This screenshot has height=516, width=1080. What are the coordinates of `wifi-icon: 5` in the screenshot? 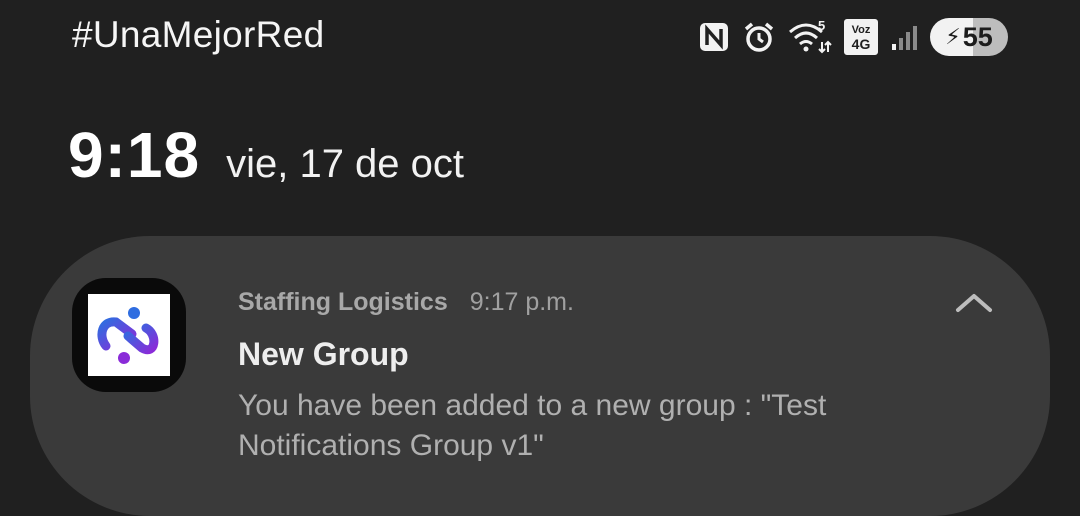 It's located at (810, 36).